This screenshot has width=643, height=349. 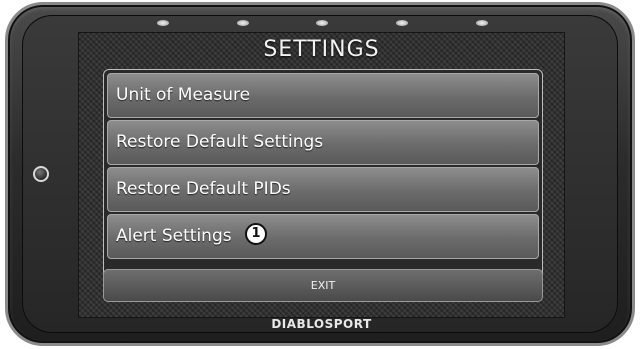 What do you see at coordinates (41, 174) in the screenshot?
I see `home-button-icon` at bounding box center [41, 174].